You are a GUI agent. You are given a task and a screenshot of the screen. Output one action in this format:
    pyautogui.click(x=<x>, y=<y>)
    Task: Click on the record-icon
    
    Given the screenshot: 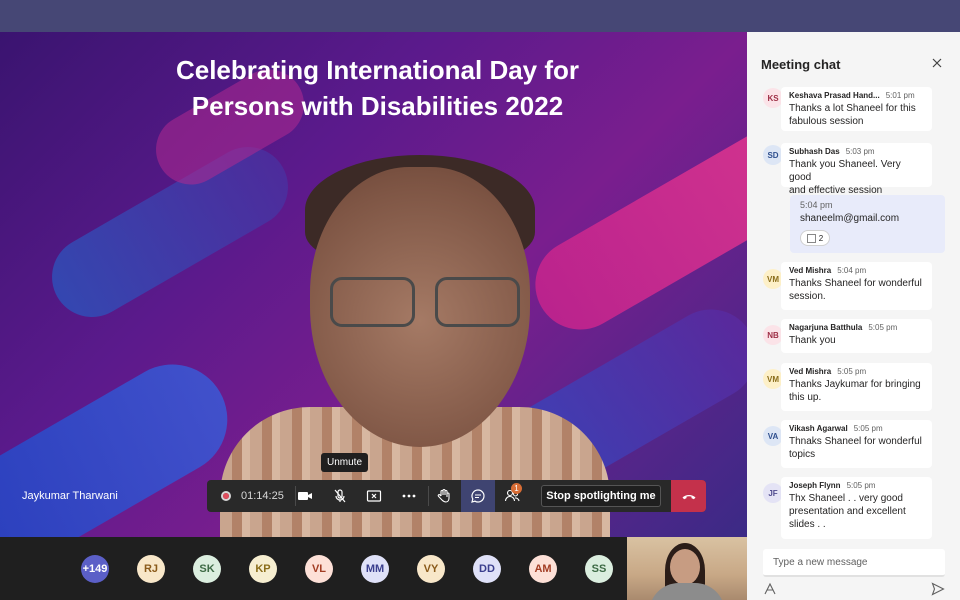 What is the action you would take?
    pyautogui.click(x=226, y=496)
    